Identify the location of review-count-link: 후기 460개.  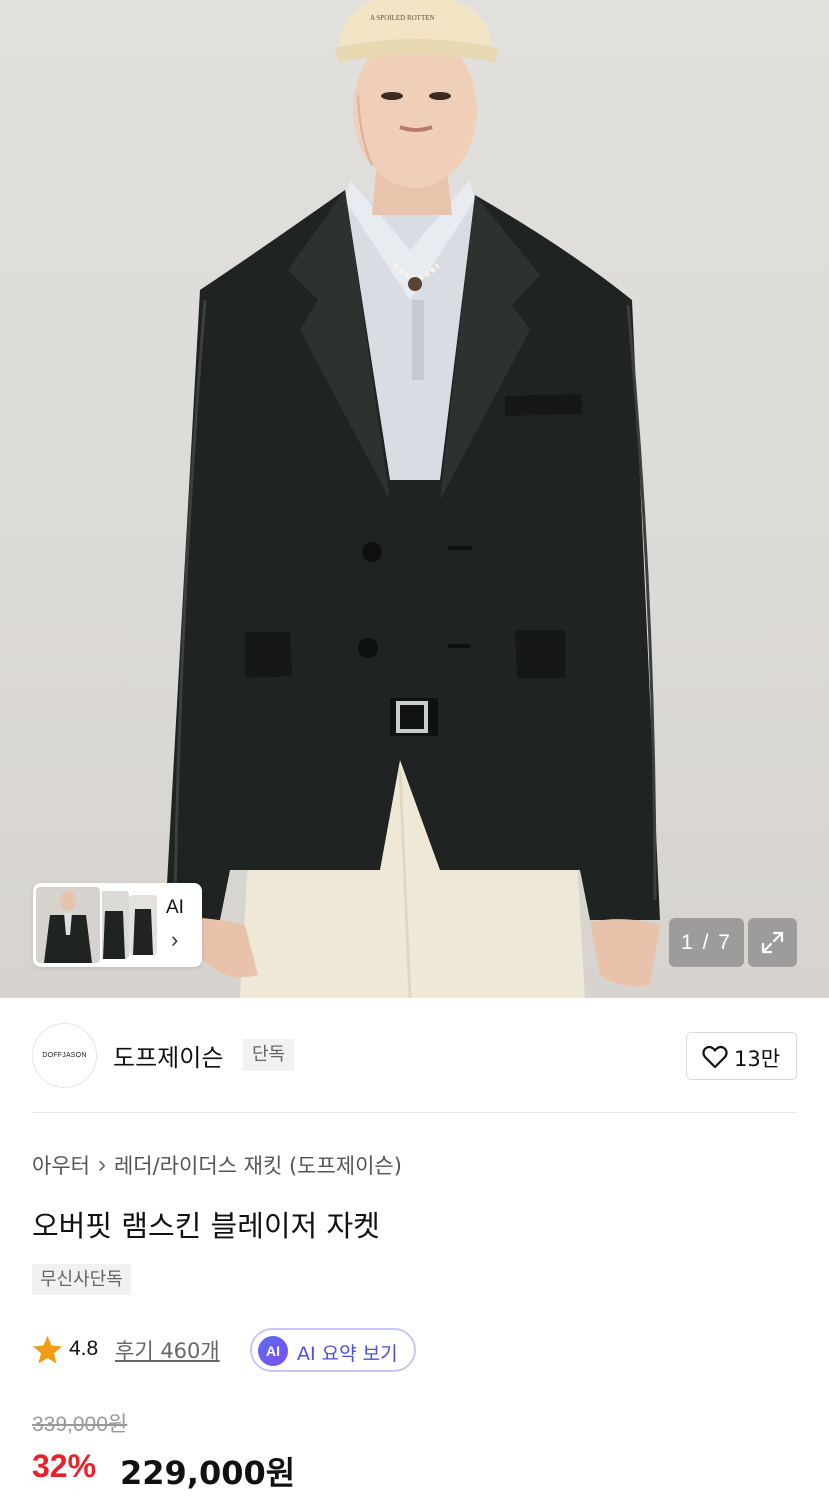
(167, 1350).